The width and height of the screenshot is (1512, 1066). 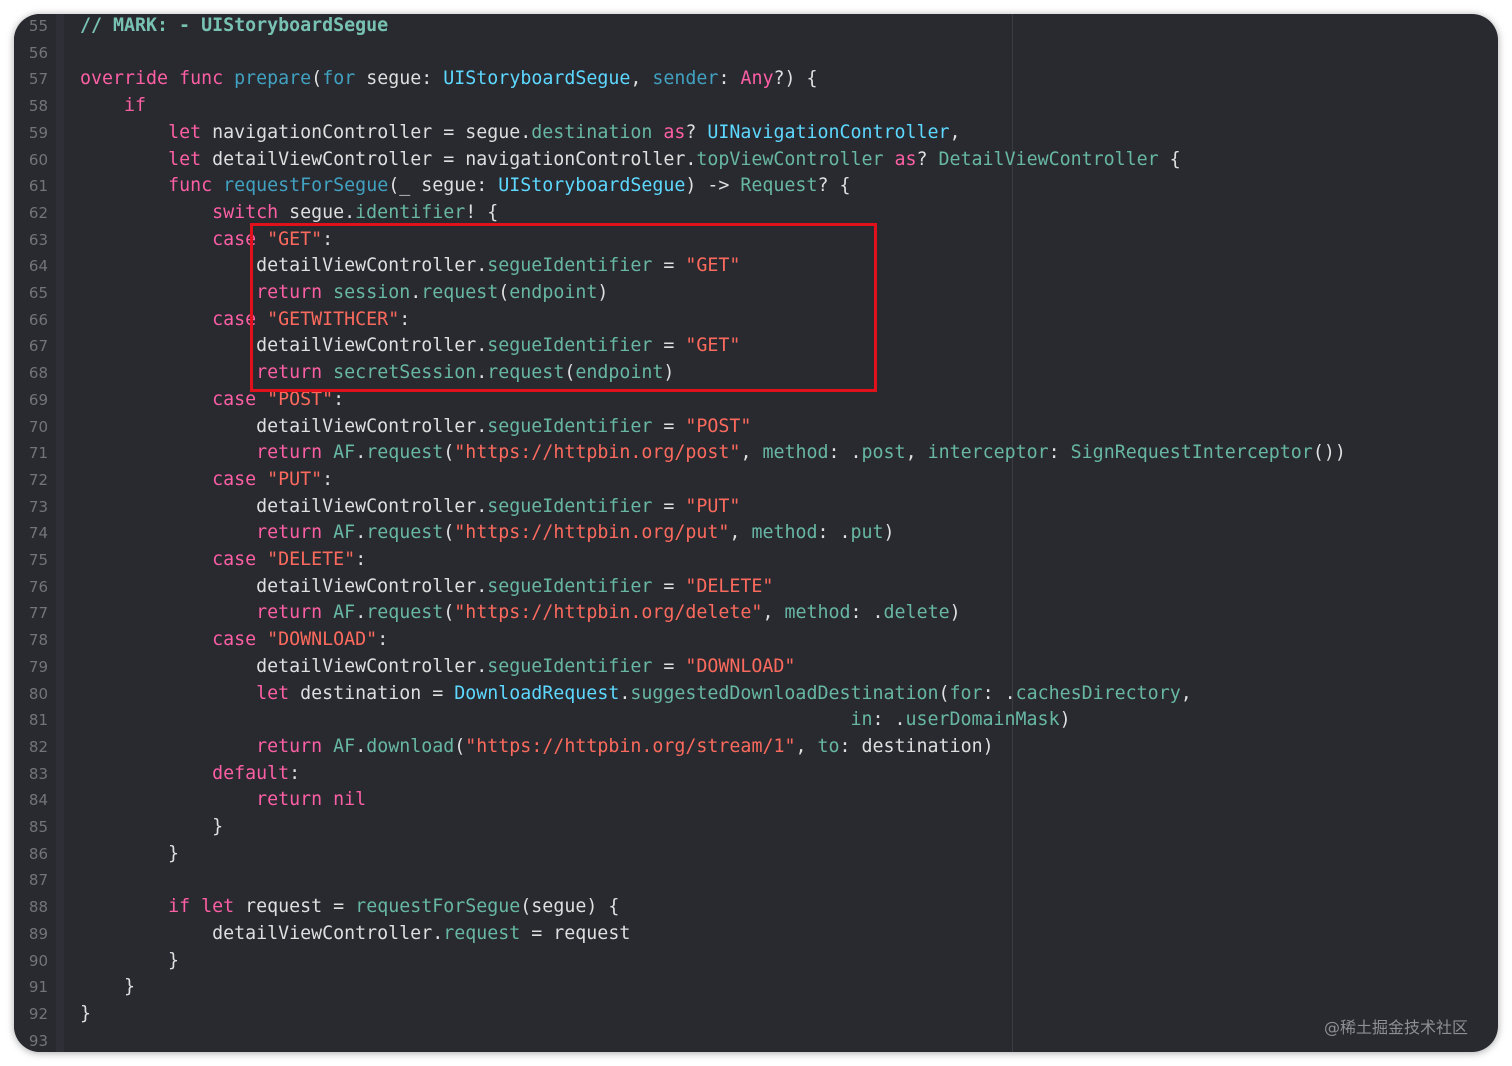 I want to click on code-line: // MARK: - UIStoryboardSegue, so click(x=234, y=27).